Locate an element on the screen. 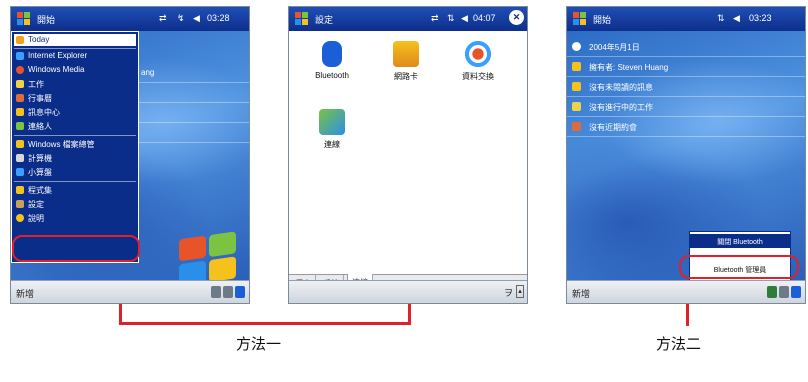  internet-explorer-icon is located at coordinates (20, 56).